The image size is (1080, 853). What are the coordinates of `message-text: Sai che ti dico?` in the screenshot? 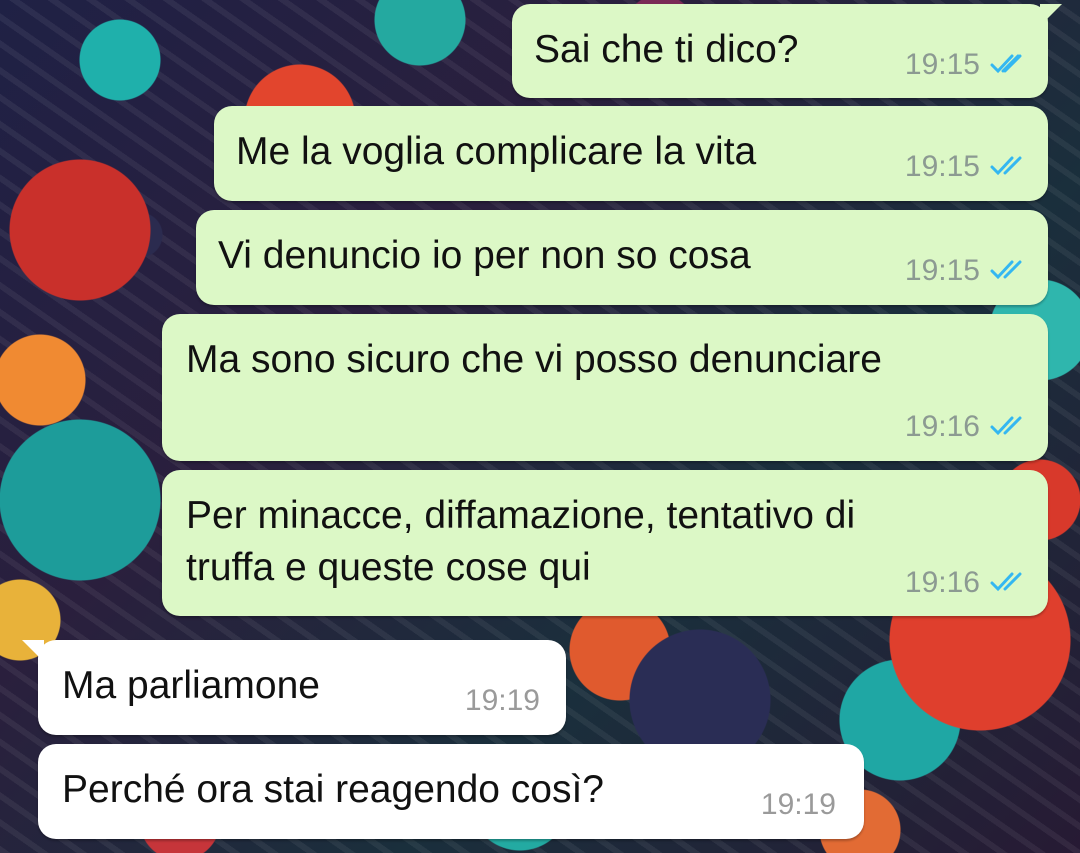 It's located at (666, 49).